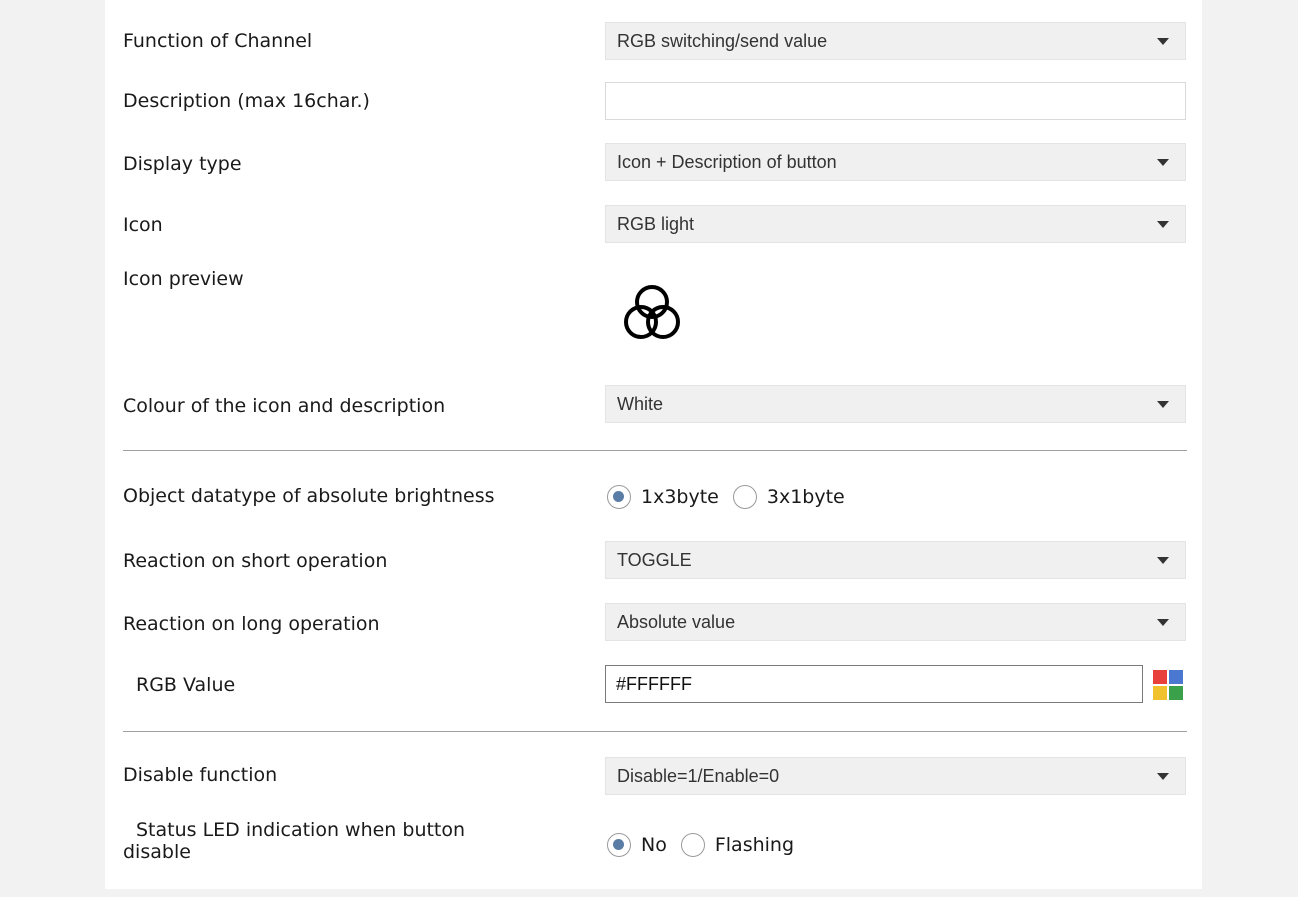  Describe the element at coordinates (754, 845) in the screenshot. I see `radio-flashing-label: Flashing` at that location.